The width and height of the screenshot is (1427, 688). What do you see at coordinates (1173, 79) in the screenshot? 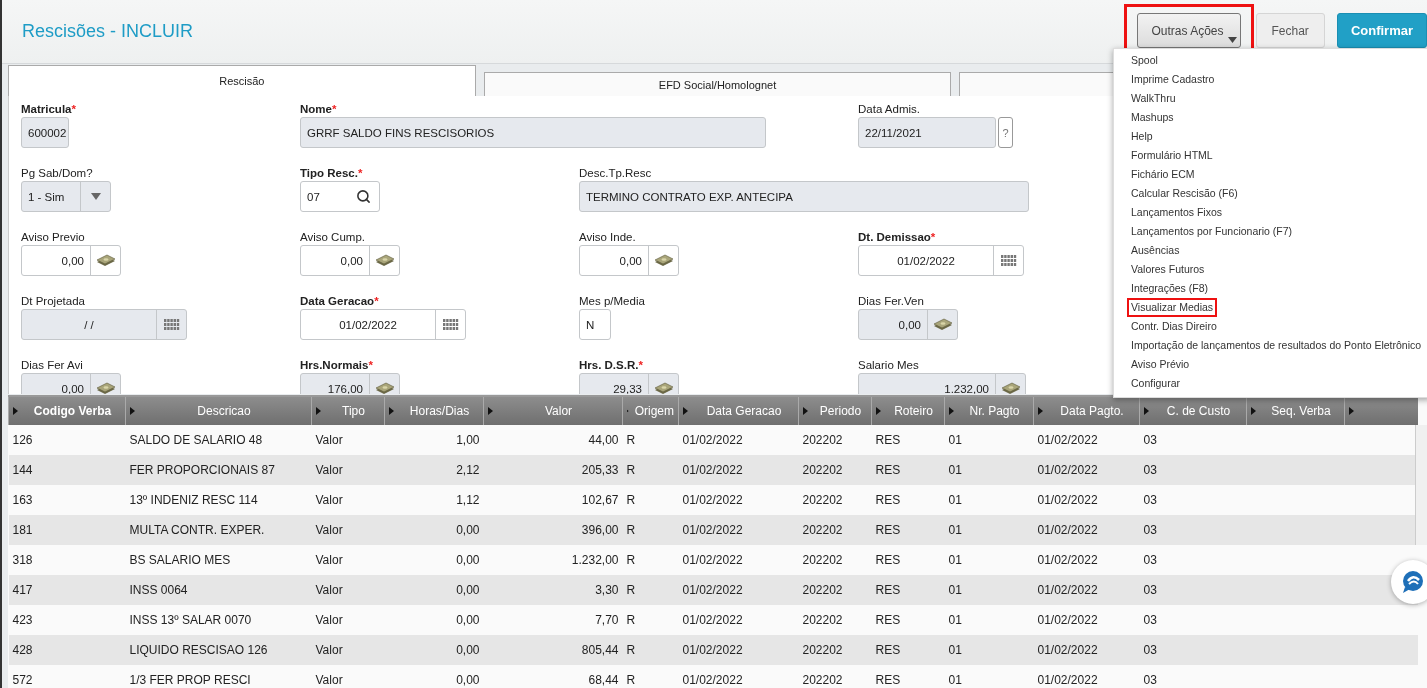
I see `menu-item: Imprime Cadastro` at bounding box center [1173, 79].